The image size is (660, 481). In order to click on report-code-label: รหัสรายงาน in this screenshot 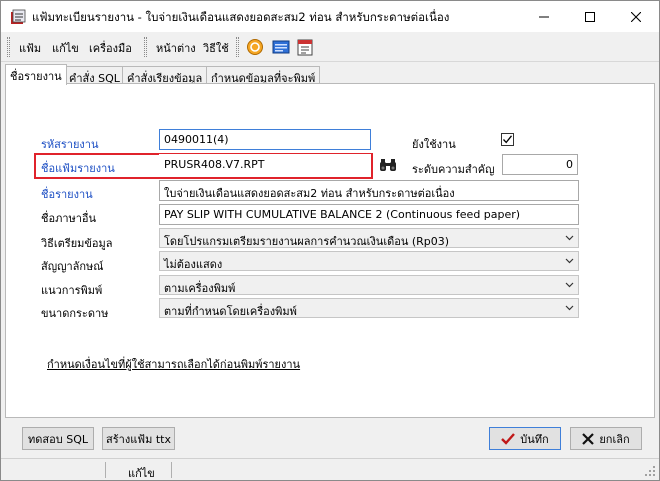, I will do `click(69, 144)`.